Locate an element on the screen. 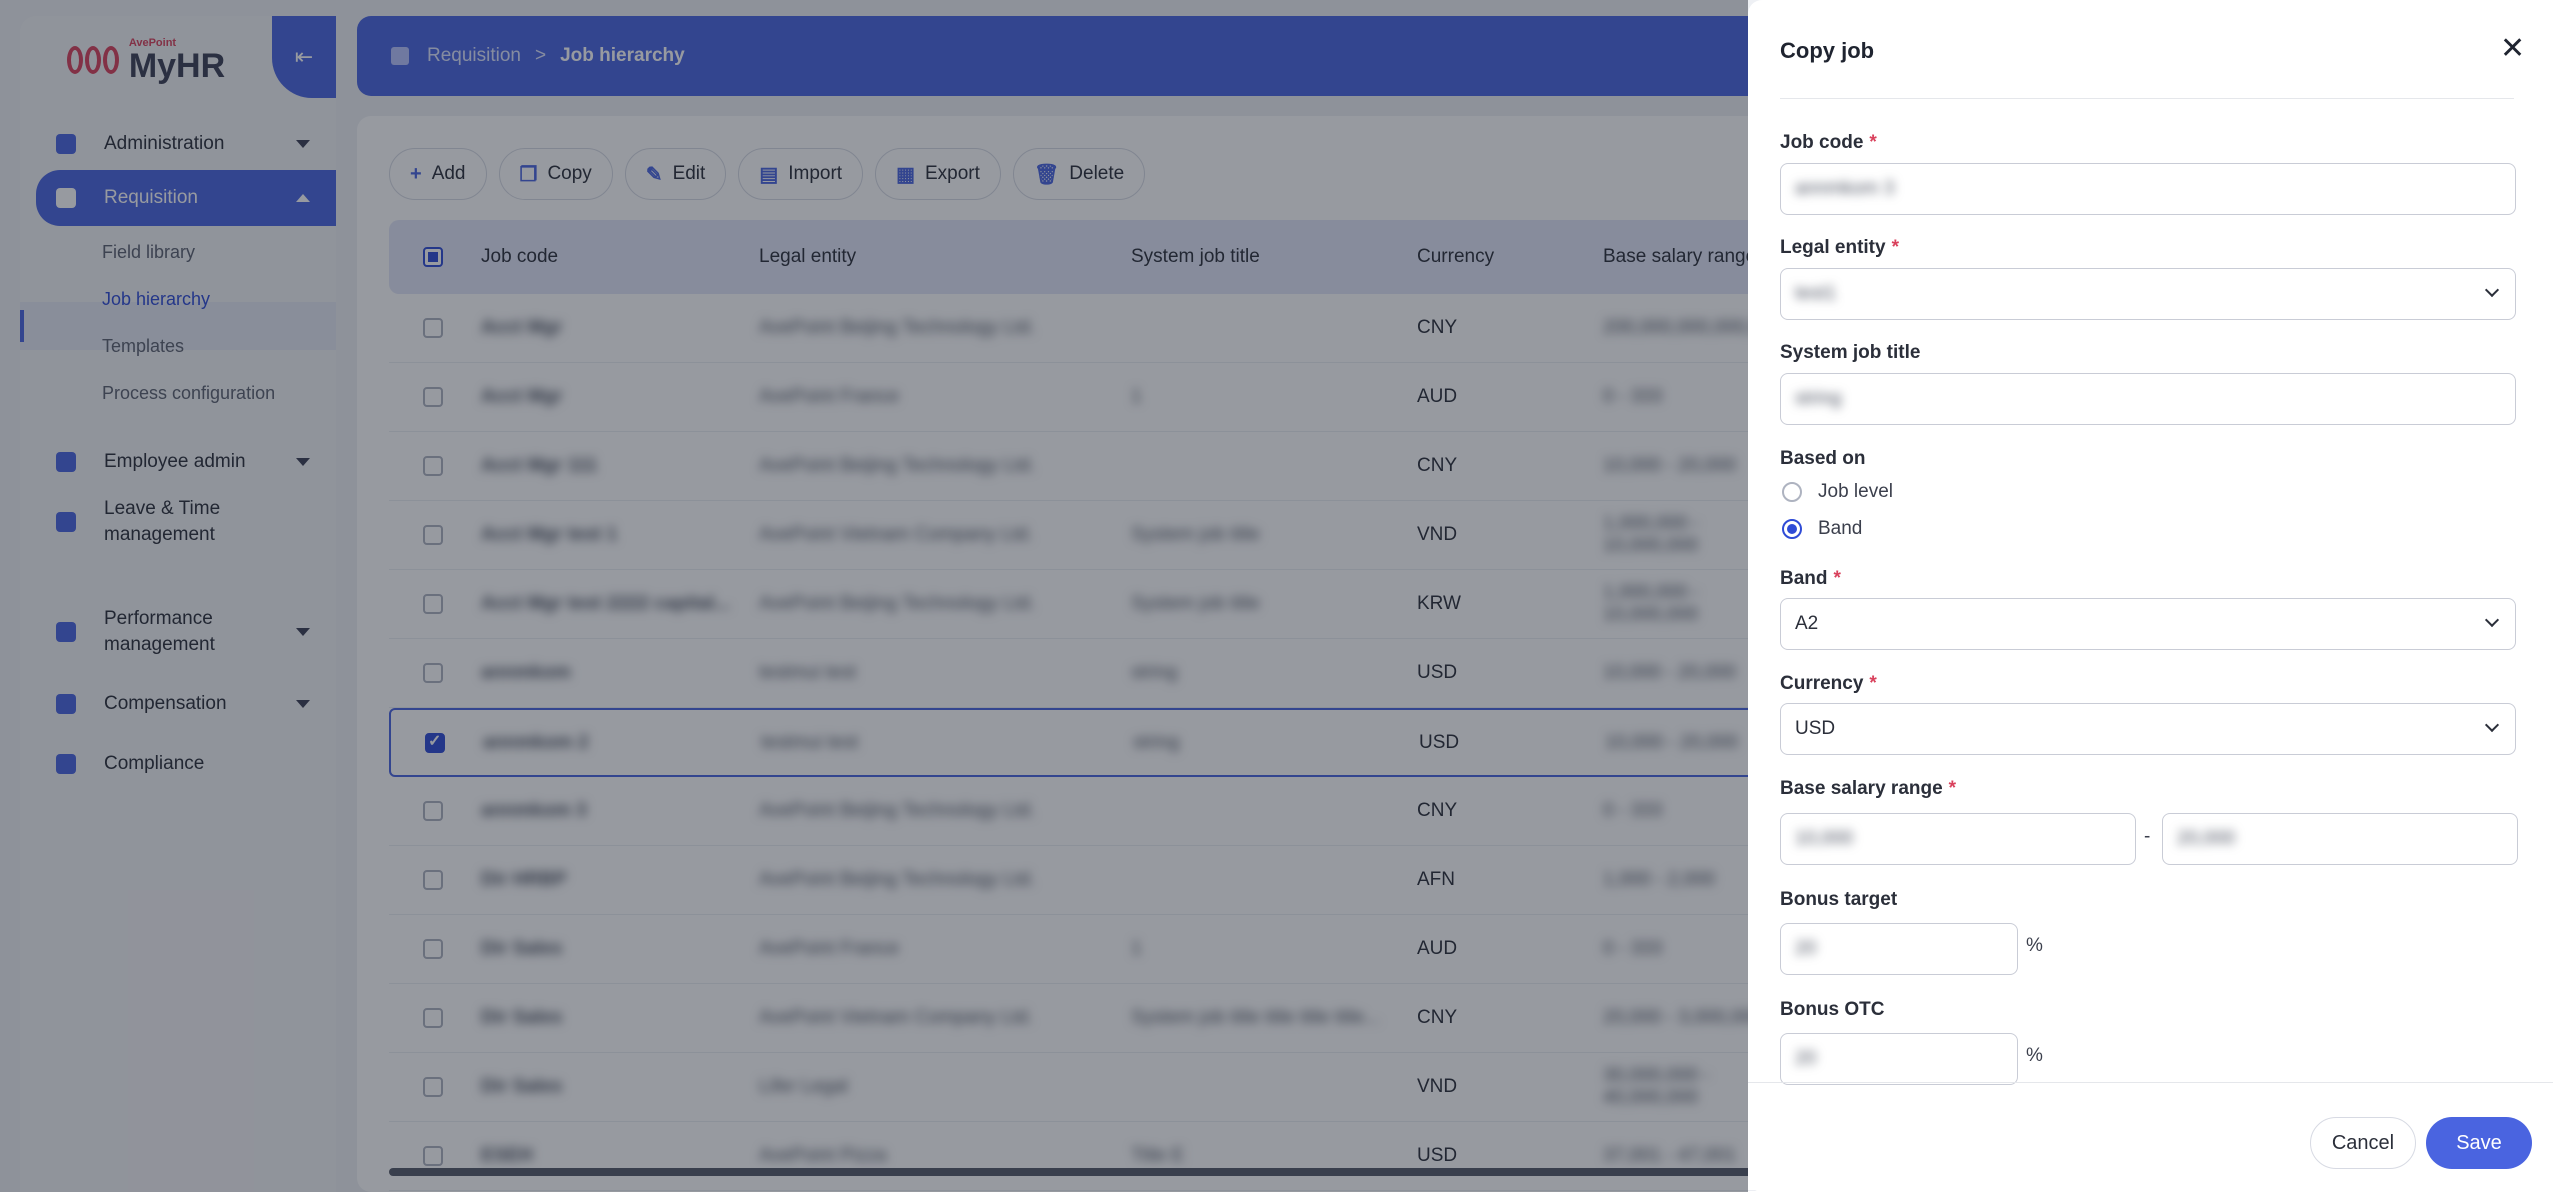  save-button: Save is located at coordinates (2479, 1143).